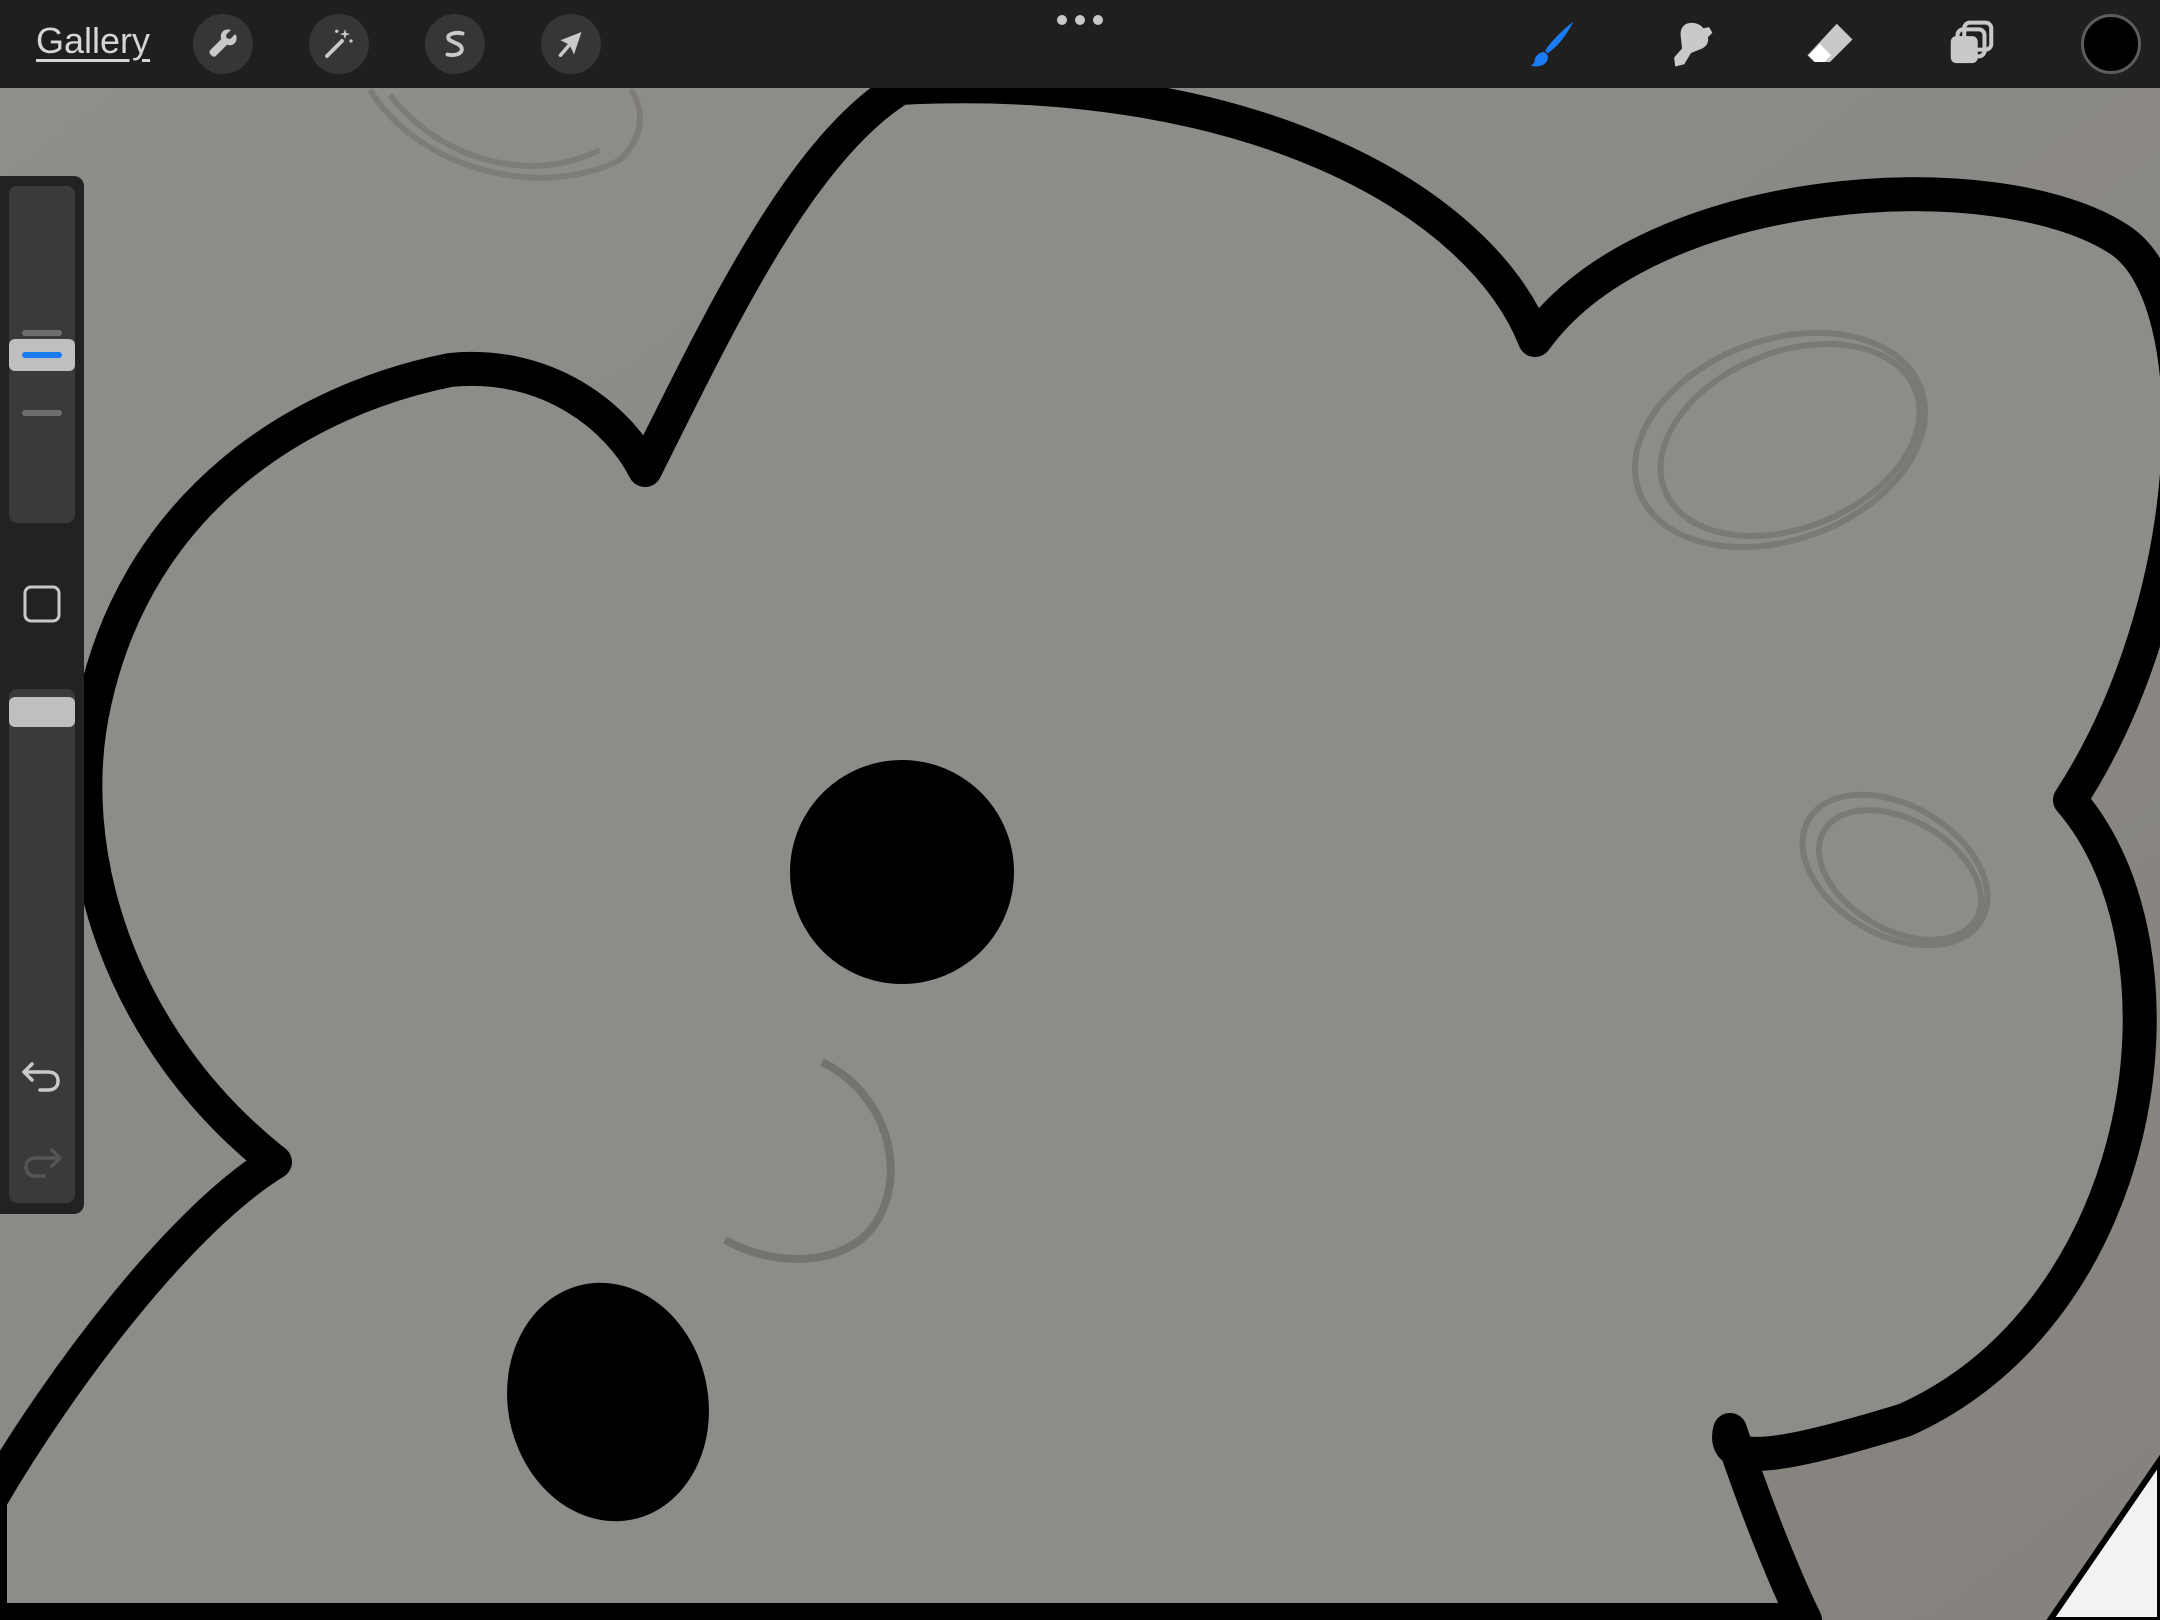 The image size is (2160, 1620). What do you see at coordinates (42, 712) in the screenshot?
I see `brush-opacity-handle` at bounding box center [42, 712].